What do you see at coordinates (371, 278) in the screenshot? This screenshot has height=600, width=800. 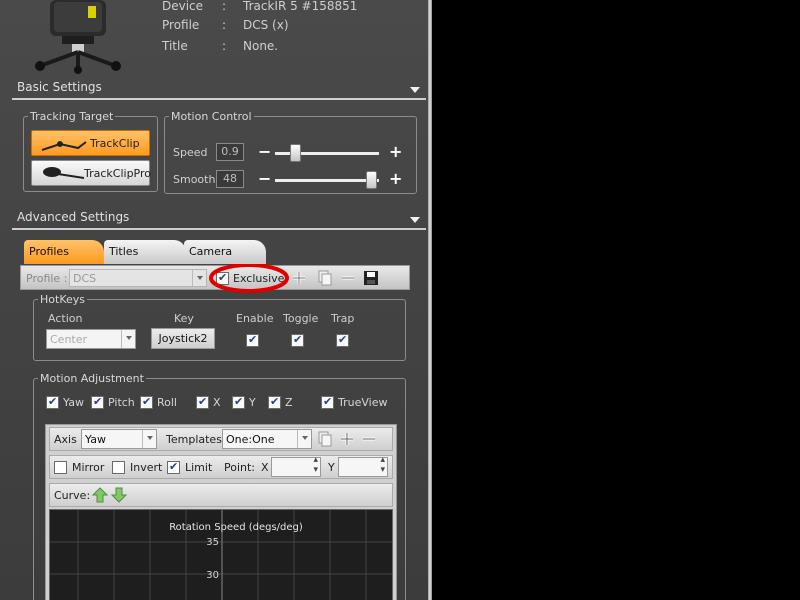 I see `save-profile-icon` at bounding box center [371, 278].